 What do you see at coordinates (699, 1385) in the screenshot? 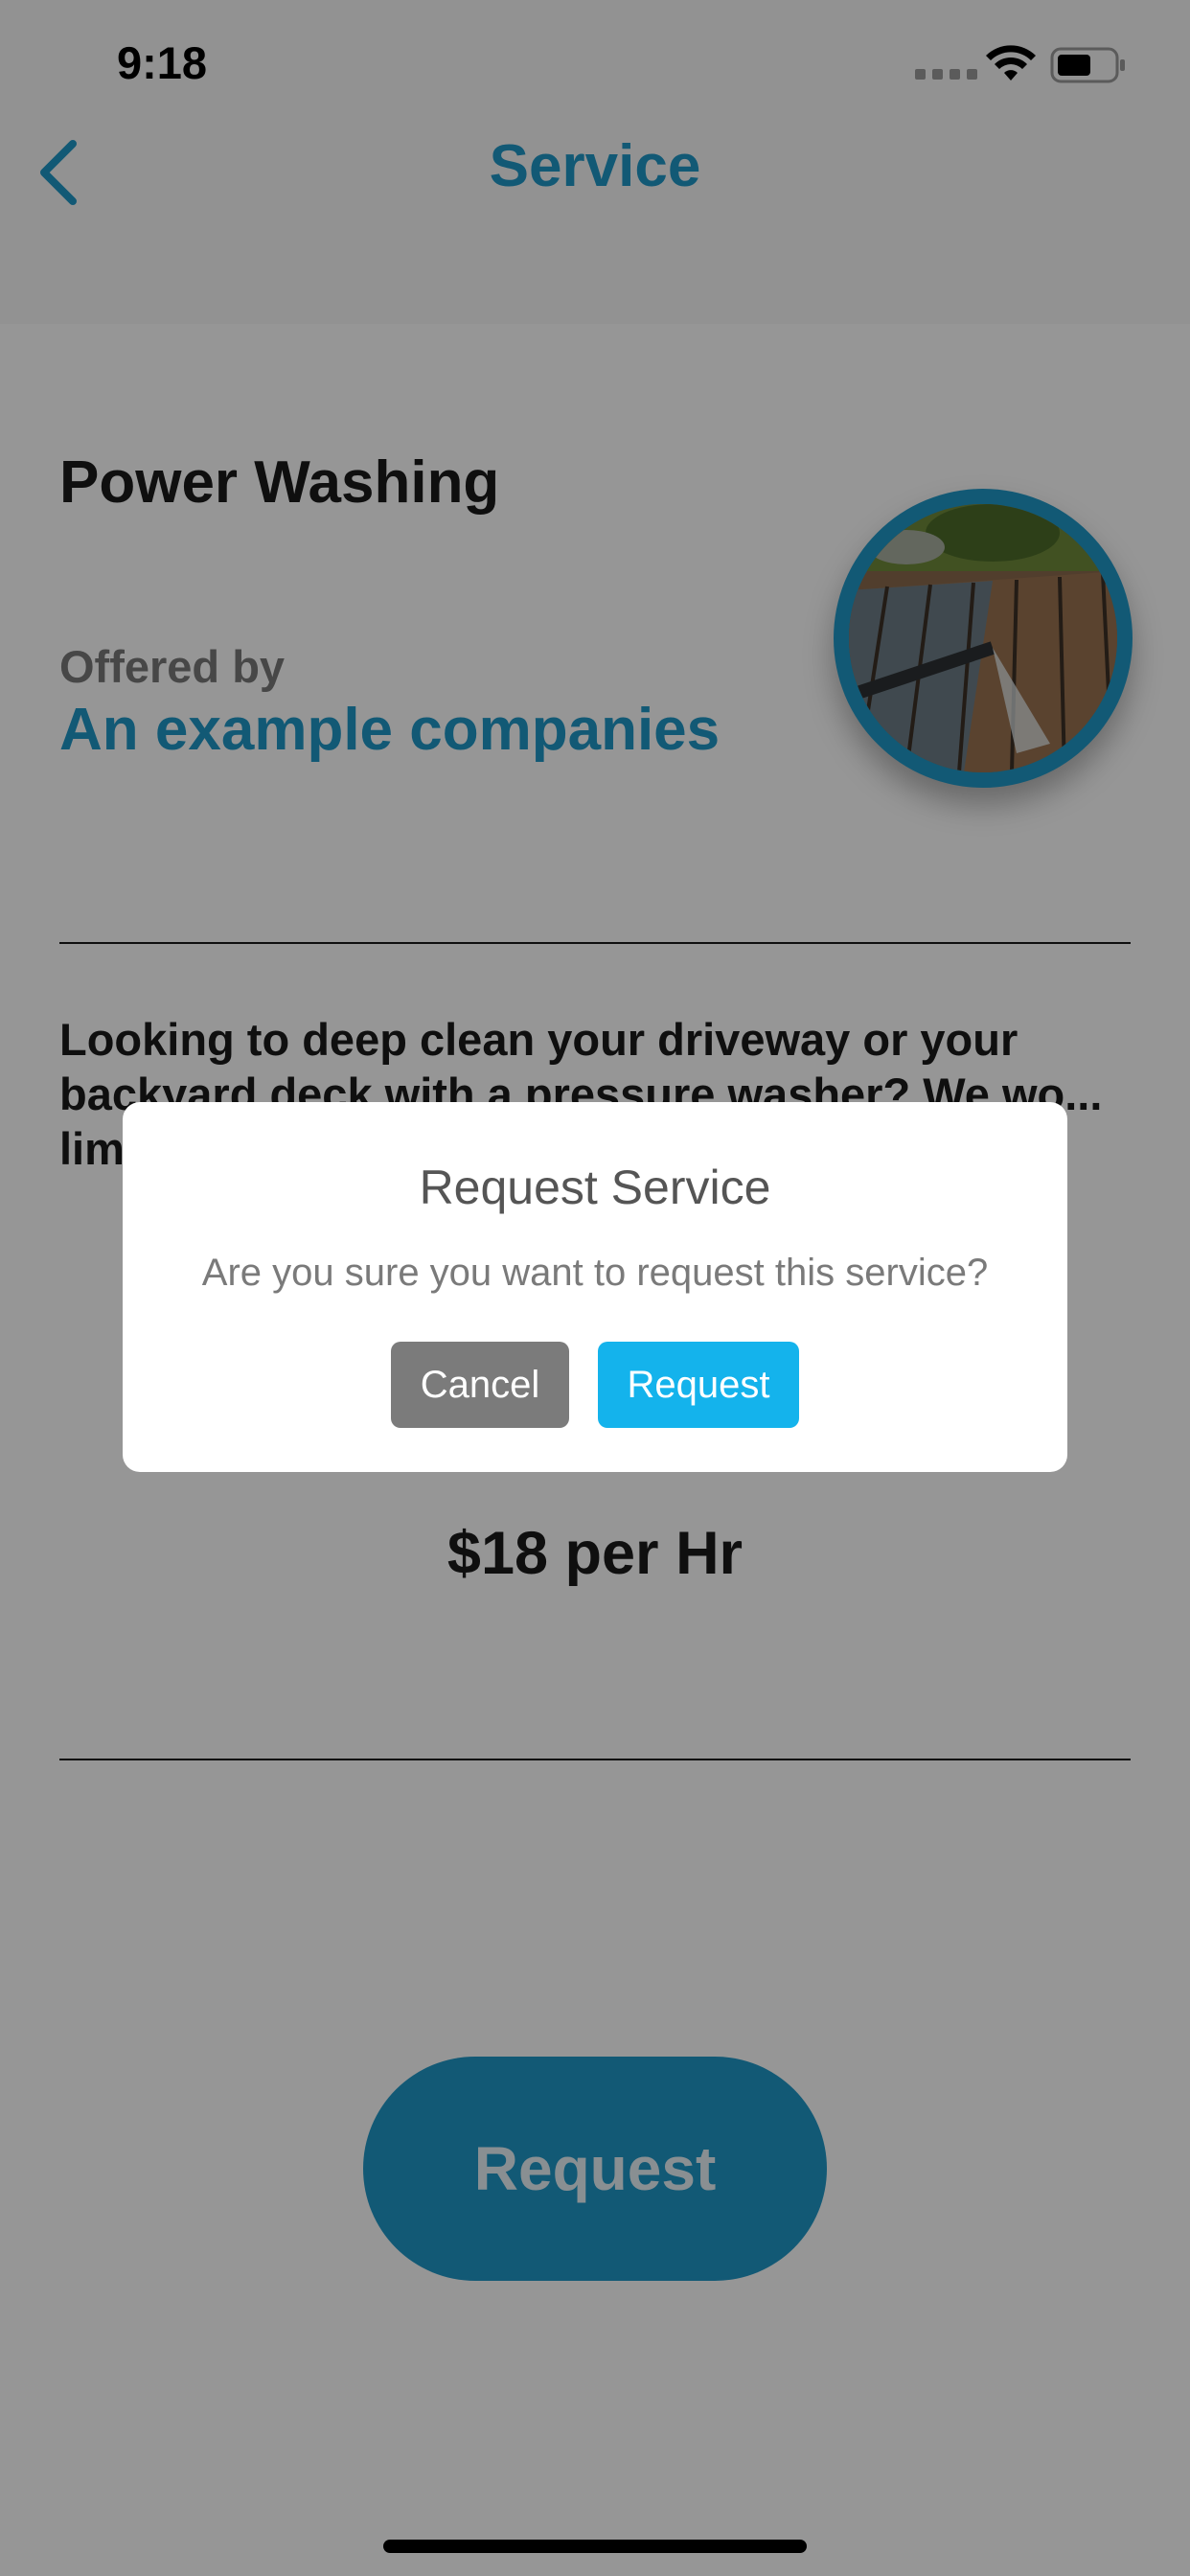
I see `confirm-request-button: Request` at bounding box center [699, 1385].